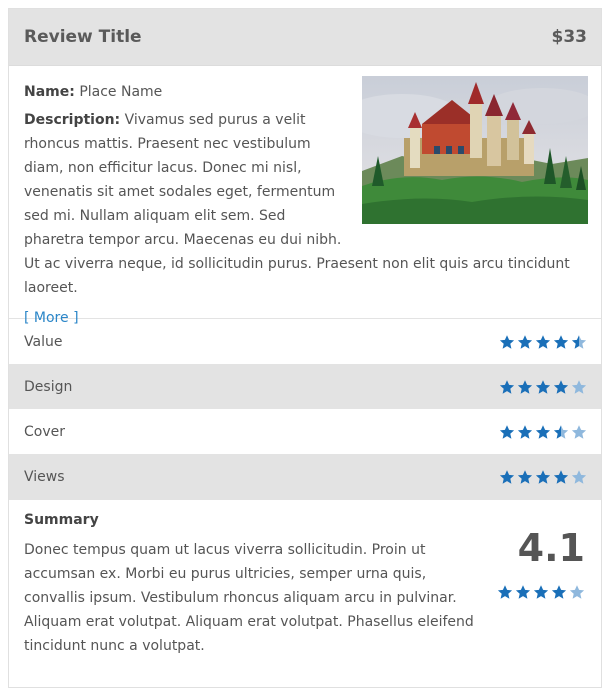 This screenshot has width=615, height=688. What do you see at coordinates (83, 37) in the screenshot?
I see `review-title: Review Title` at bounding box center [83, 37].